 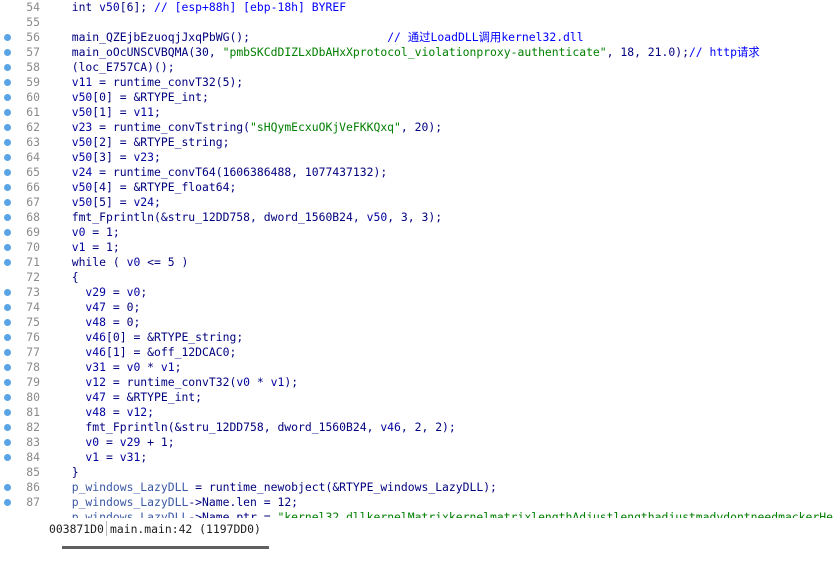 What do you see at coordinates (233, 514) in the screenshot?
I see `code-token-sym: ->Name.ptr =` at bounding box center [233, 514].